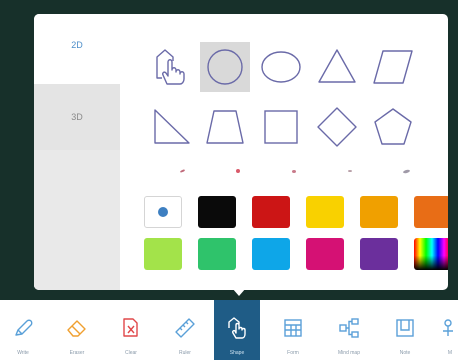 Image resolution: width=458 pixels, height=360 pixels. I want to click on trapezoid-icon, so click(225, 127).